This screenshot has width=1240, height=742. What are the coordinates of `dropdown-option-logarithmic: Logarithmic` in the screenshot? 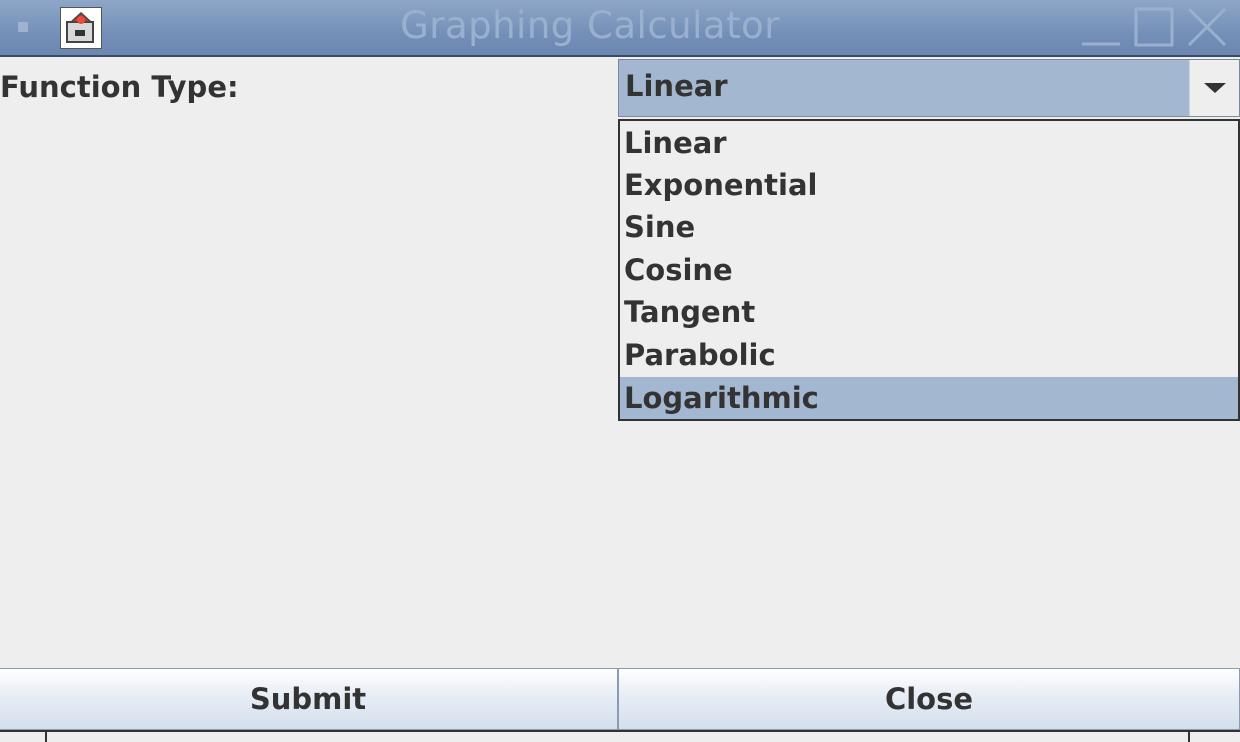 It's located at (929, 398).